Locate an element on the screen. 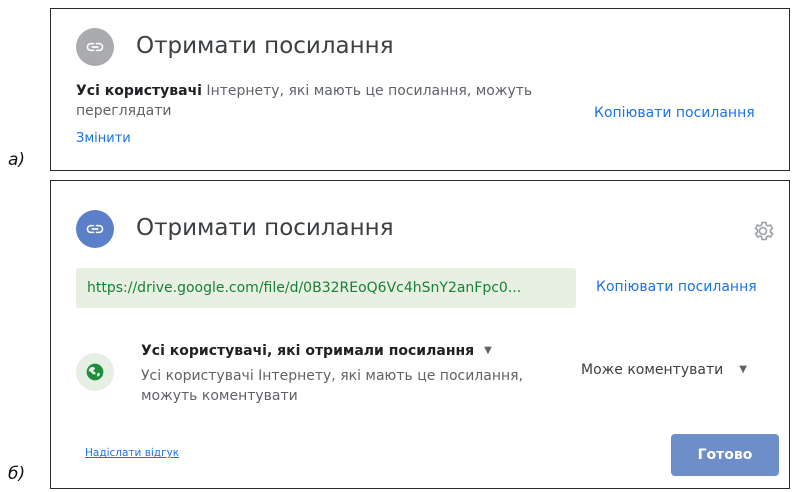  globe-icon is located at coordinates (95, 372).